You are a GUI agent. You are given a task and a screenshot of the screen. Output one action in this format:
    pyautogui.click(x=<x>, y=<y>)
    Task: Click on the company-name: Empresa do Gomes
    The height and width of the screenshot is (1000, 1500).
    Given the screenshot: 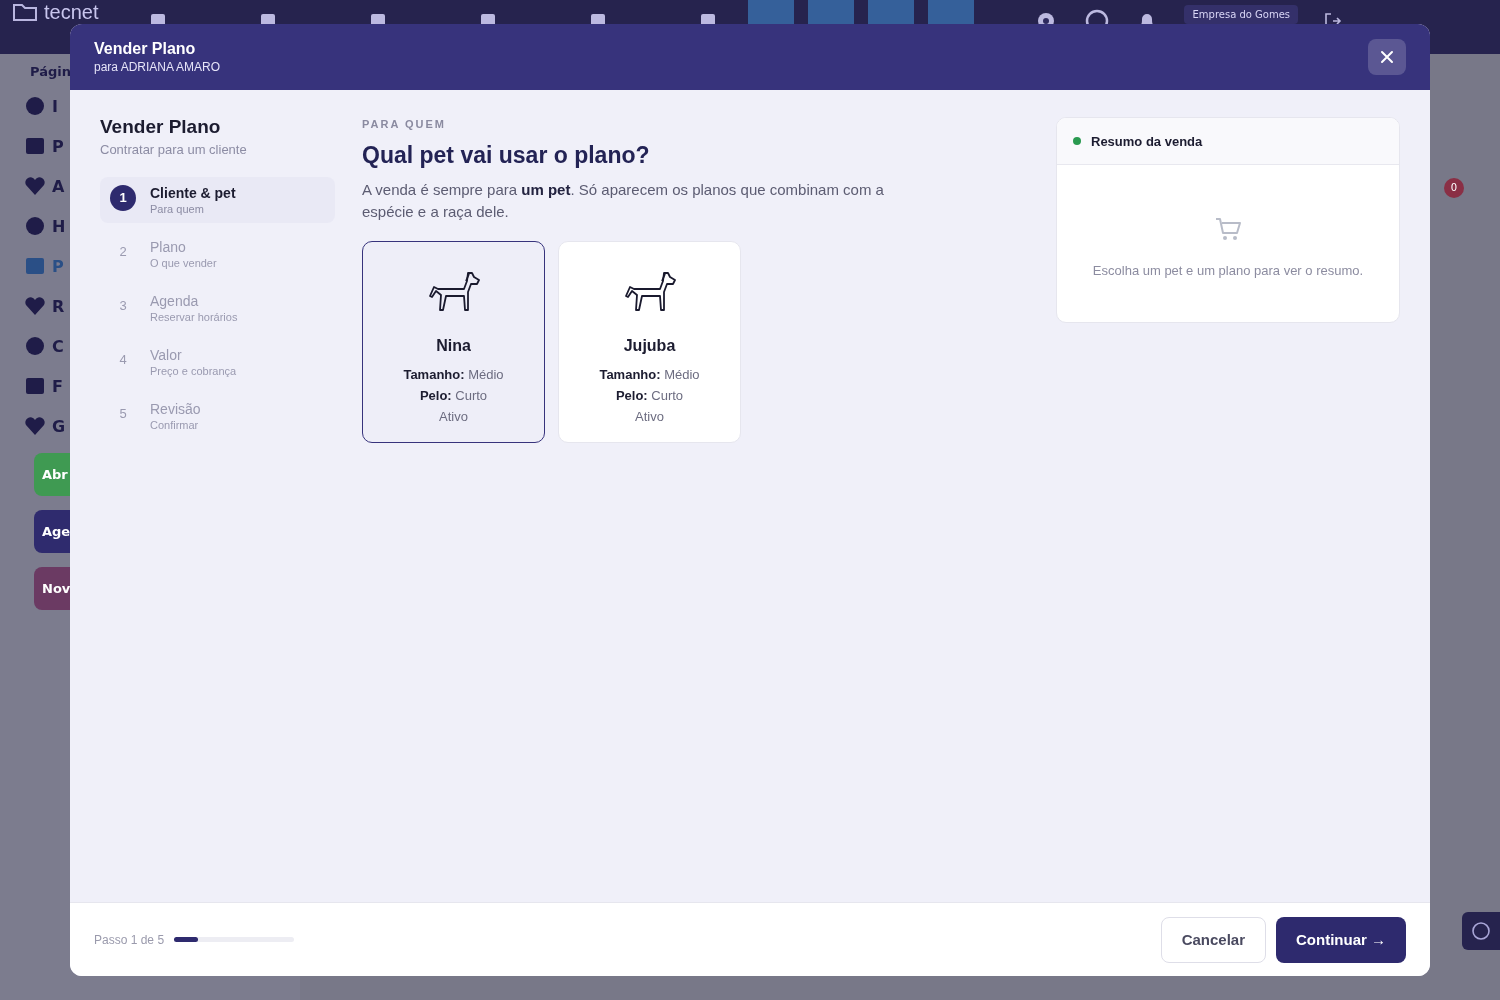 What is the action you would take?
    pyautogui.click(x=1241, y=14)
    